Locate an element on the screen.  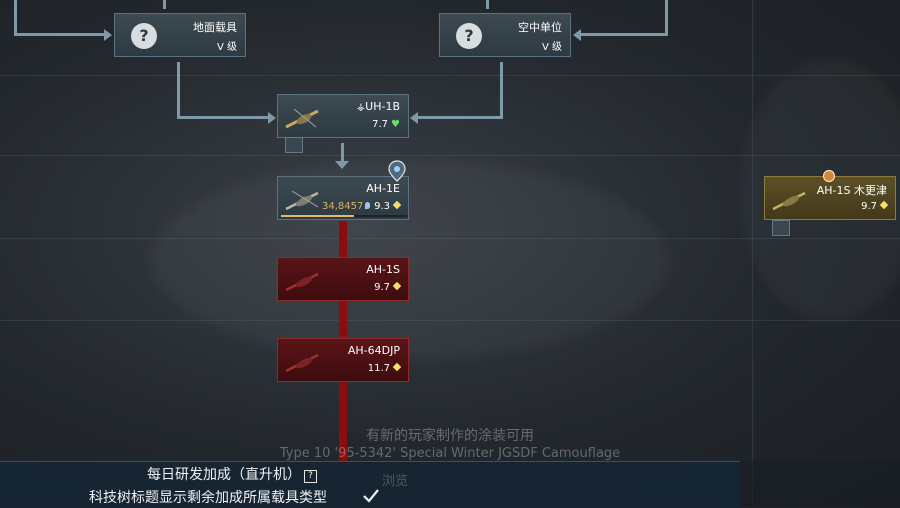
research-points: 34,8457 is located at coordinates (346, 206).